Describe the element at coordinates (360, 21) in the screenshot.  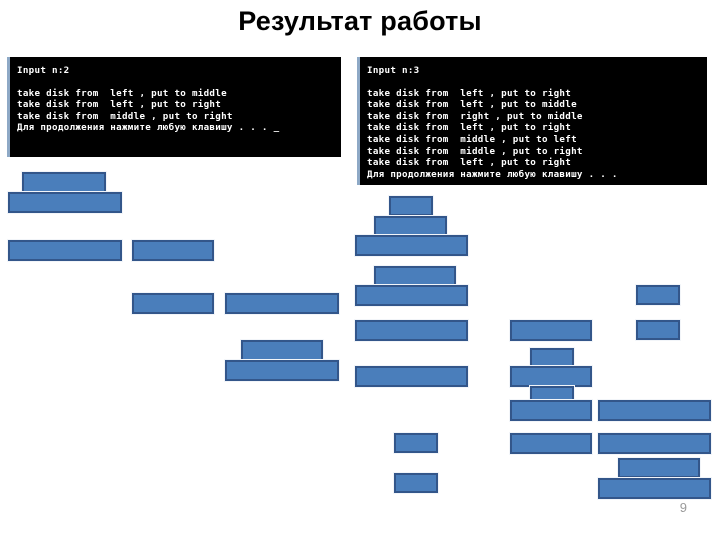
I see `page-title: Результат работы` at that location.